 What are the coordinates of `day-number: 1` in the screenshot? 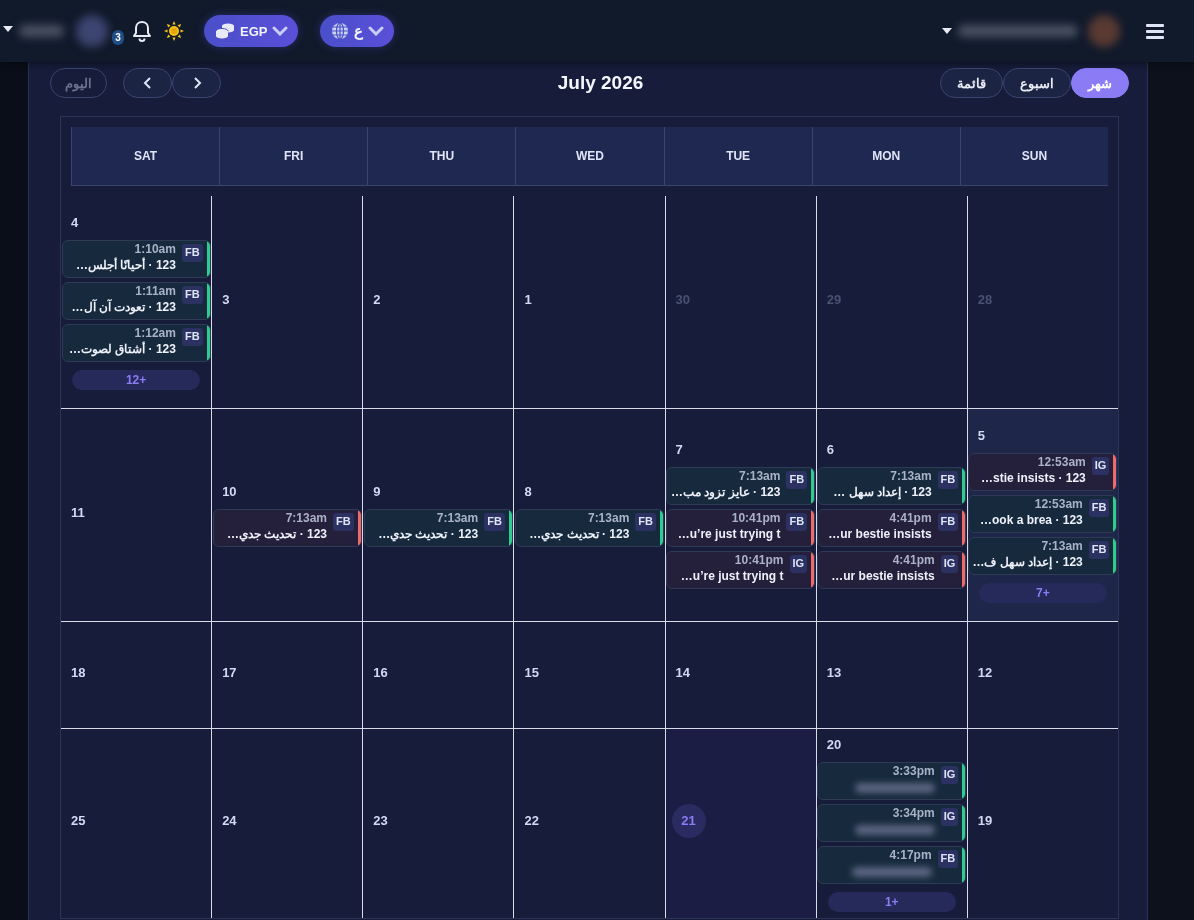 It's located at (528, 299).